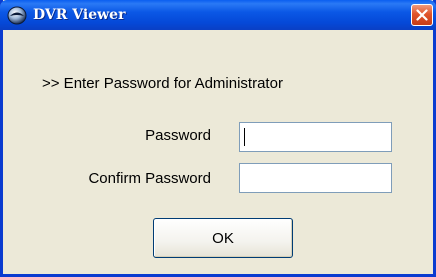  I want to click on password-input, so click(315, 137).